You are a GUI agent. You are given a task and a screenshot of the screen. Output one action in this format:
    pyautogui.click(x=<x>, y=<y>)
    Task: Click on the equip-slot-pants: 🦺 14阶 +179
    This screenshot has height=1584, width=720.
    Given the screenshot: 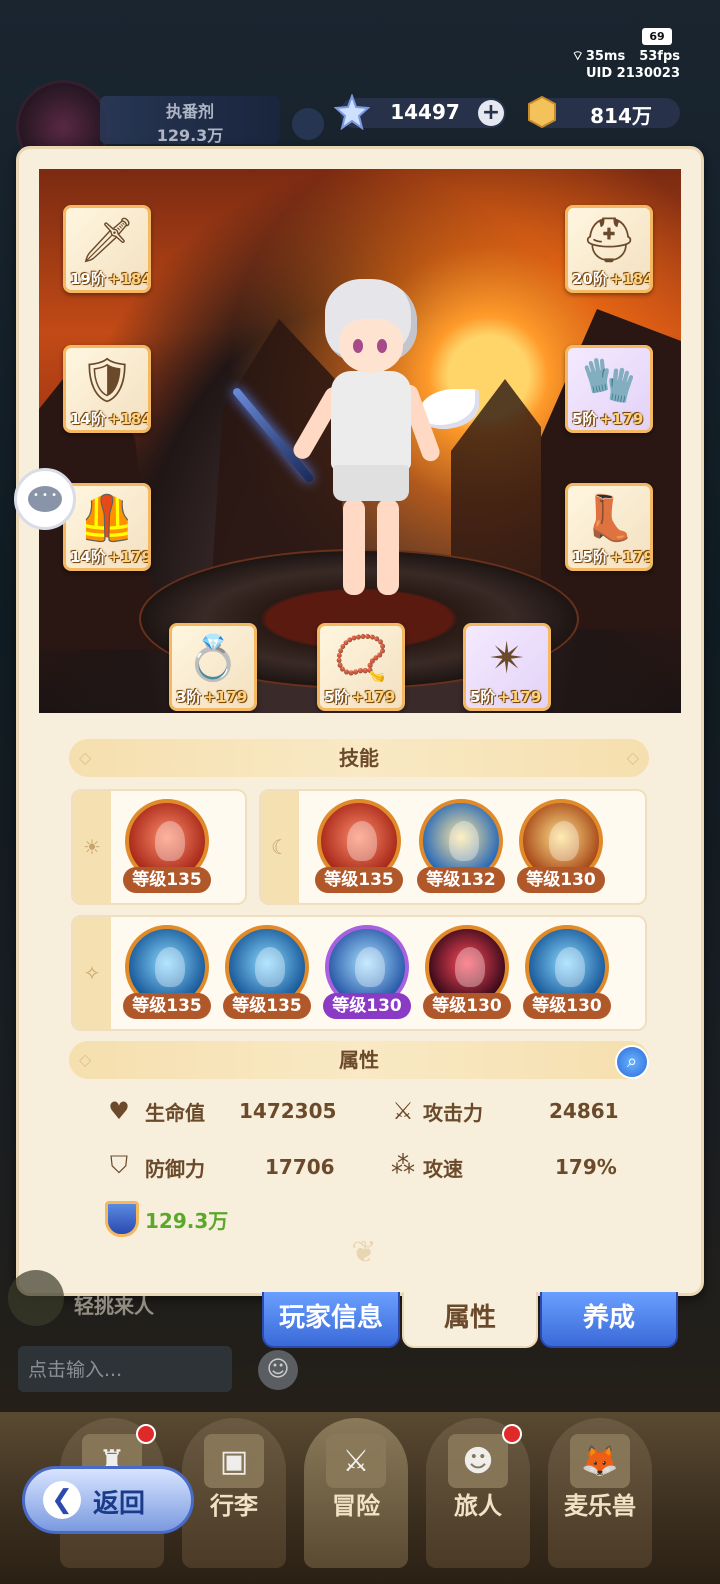 What is the action you would take?
    pyautogui.click(x=107, y=527)
    